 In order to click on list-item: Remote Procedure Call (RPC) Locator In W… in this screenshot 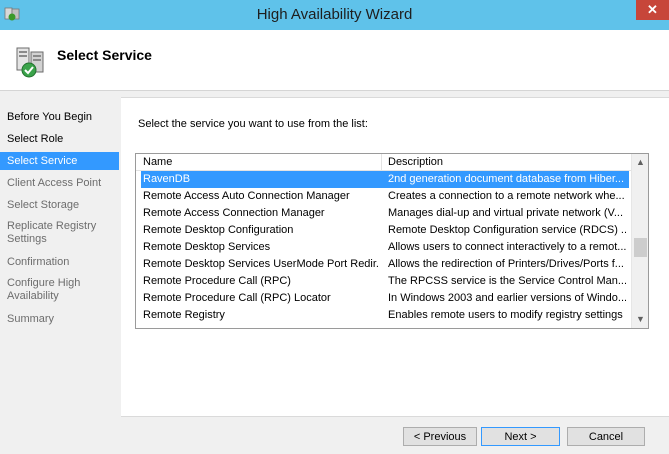, I will do `click(385, 298)`.